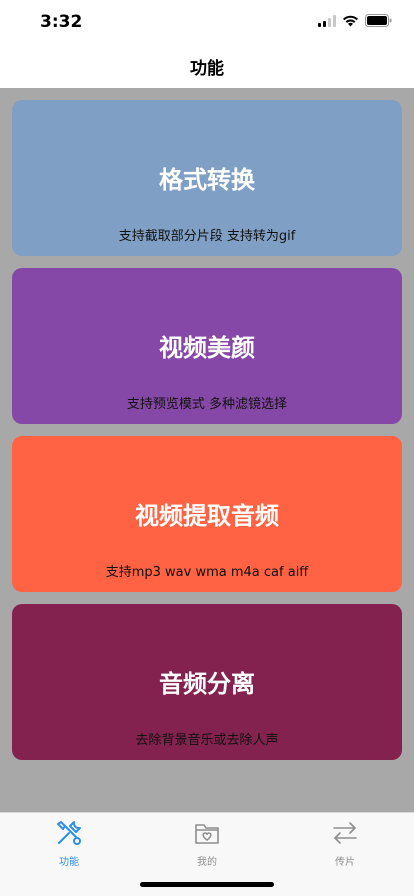  I want to click on folder-heart-icon, so click(207, 834).